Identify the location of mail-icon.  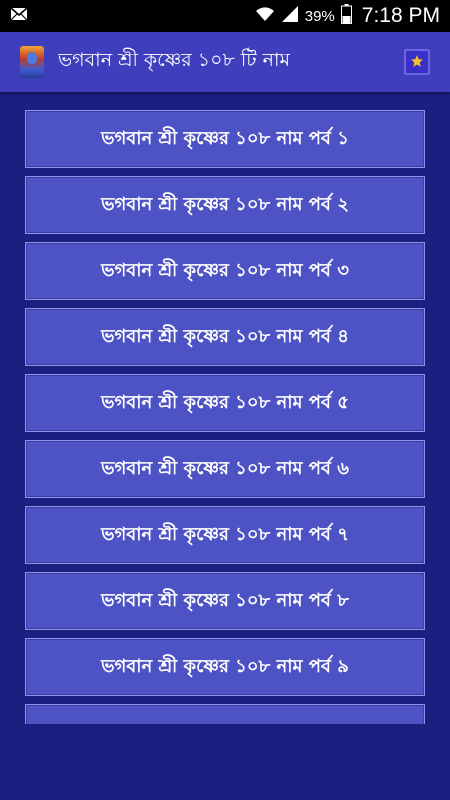
(19, 16).